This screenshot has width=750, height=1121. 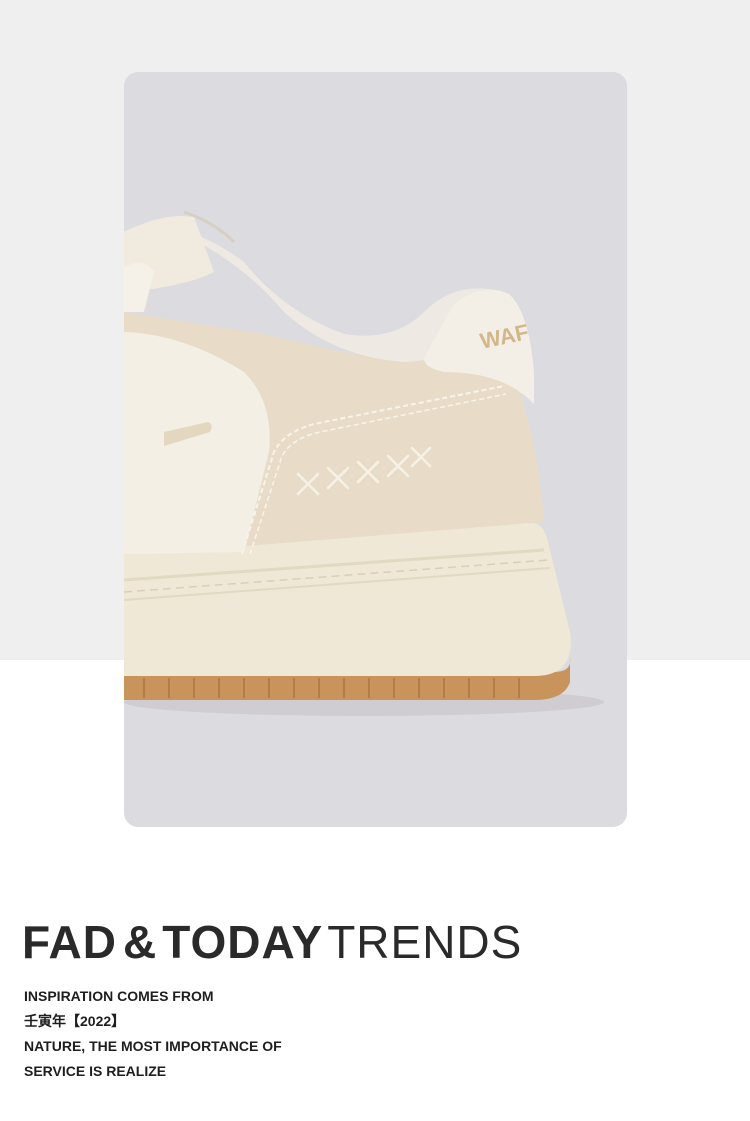 I want to click on description-line: NATURE, THE MOST IMPORTANCE OF, so click(x=153, y=1046).